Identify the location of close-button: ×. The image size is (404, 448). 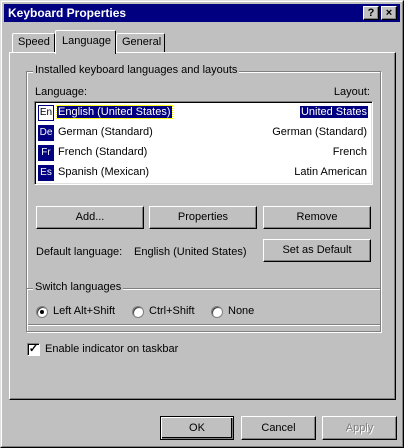
(389, 13).